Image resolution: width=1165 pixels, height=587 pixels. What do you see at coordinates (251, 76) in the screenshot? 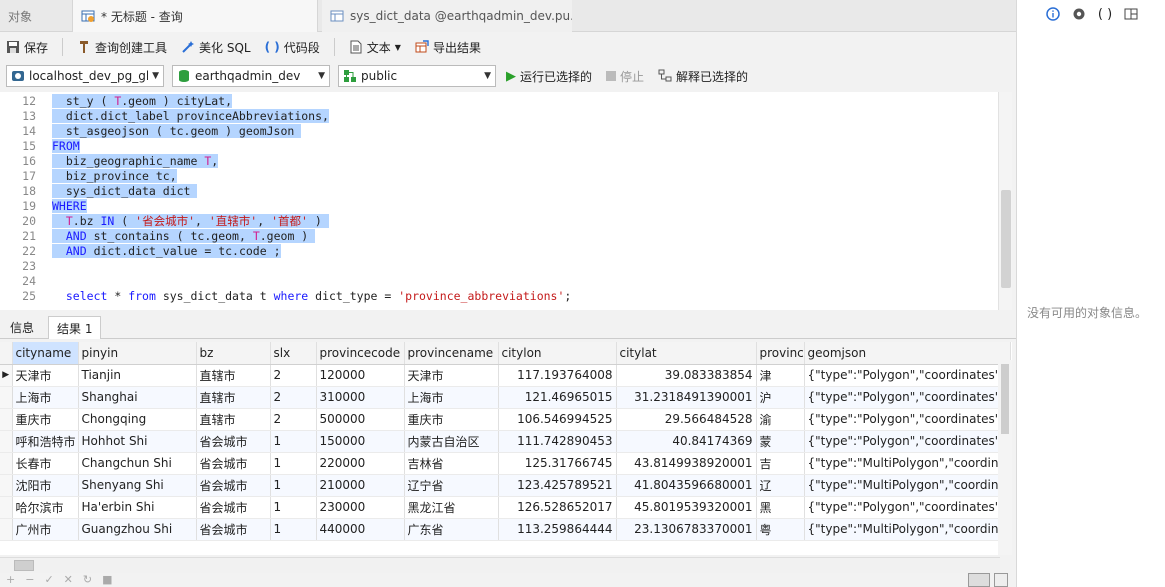
I see `database-select: earthqadmin_dev ▼` at bounding box center [251, 76].